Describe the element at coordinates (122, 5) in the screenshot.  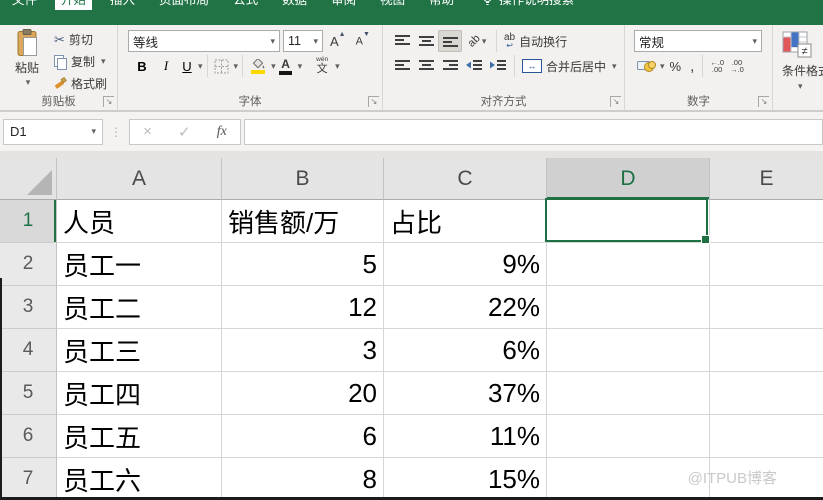
I see `tab-insert: 插入` at that location.